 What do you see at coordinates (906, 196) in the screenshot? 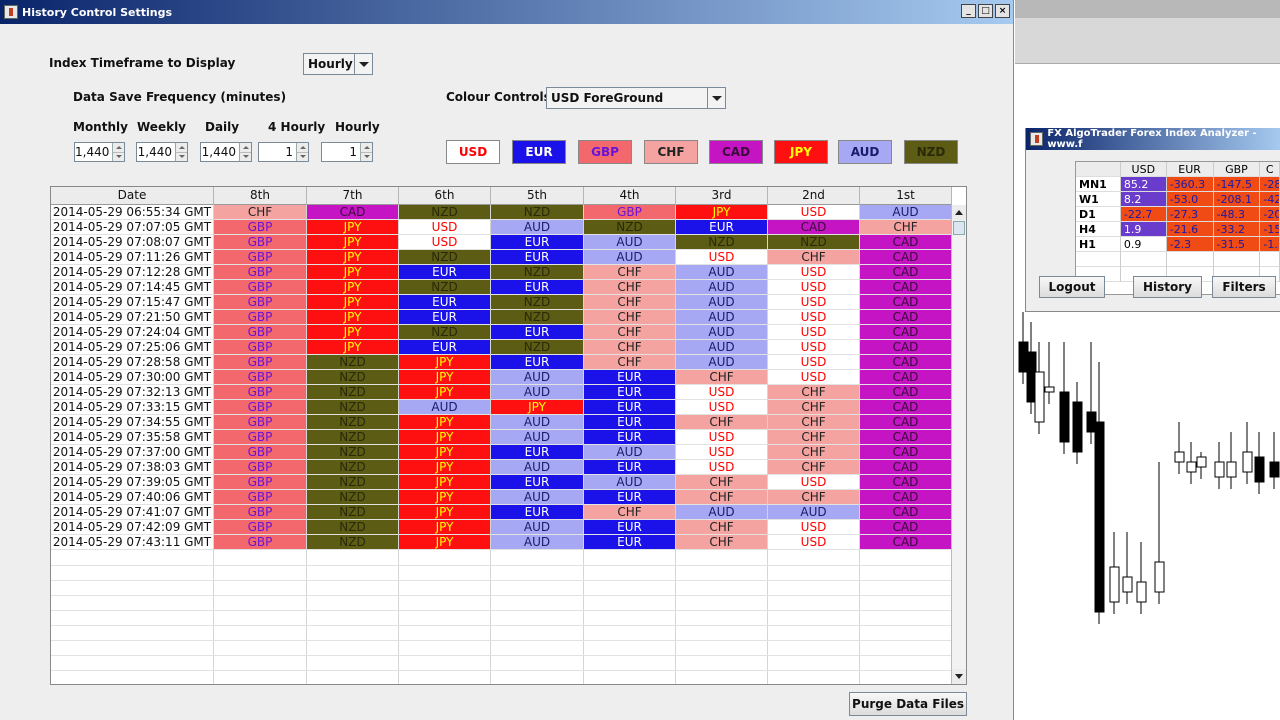
I see `column-header-1st: 1st` at bounding box center [906, 196].